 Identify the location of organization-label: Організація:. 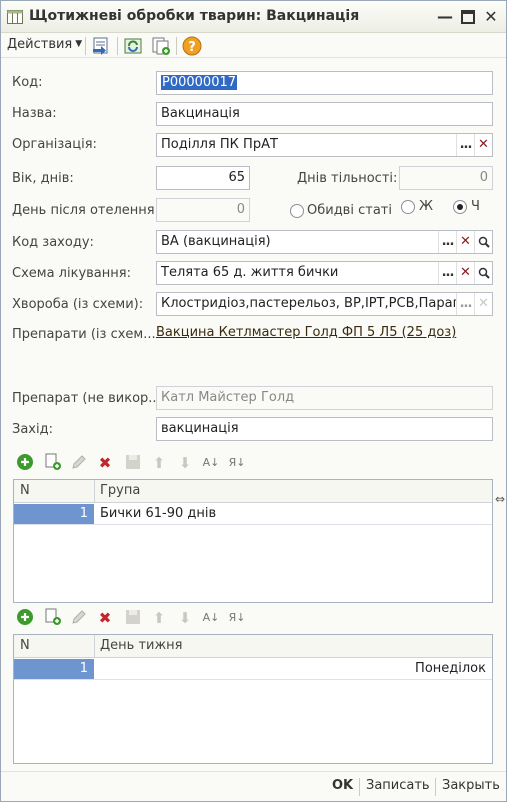
(54, 144).